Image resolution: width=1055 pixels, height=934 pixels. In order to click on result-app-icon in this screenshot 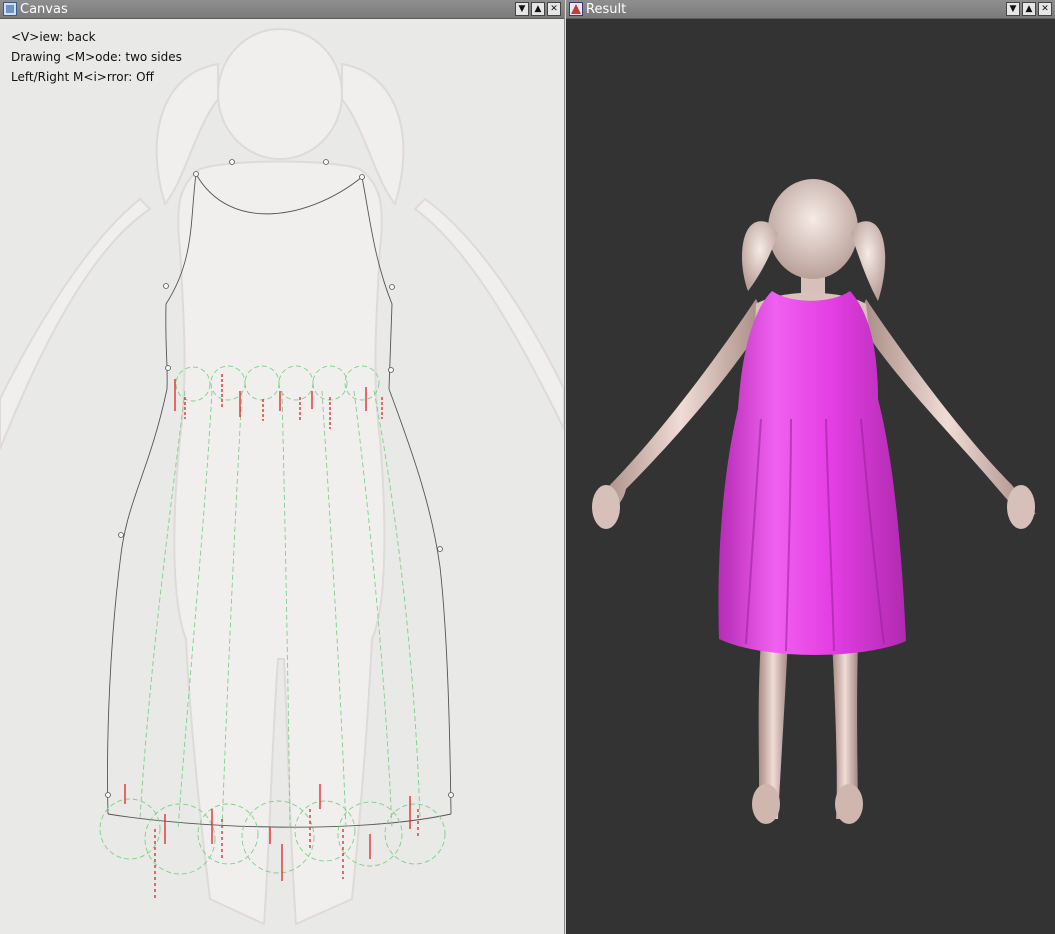, I will do `click(576, 9)`.